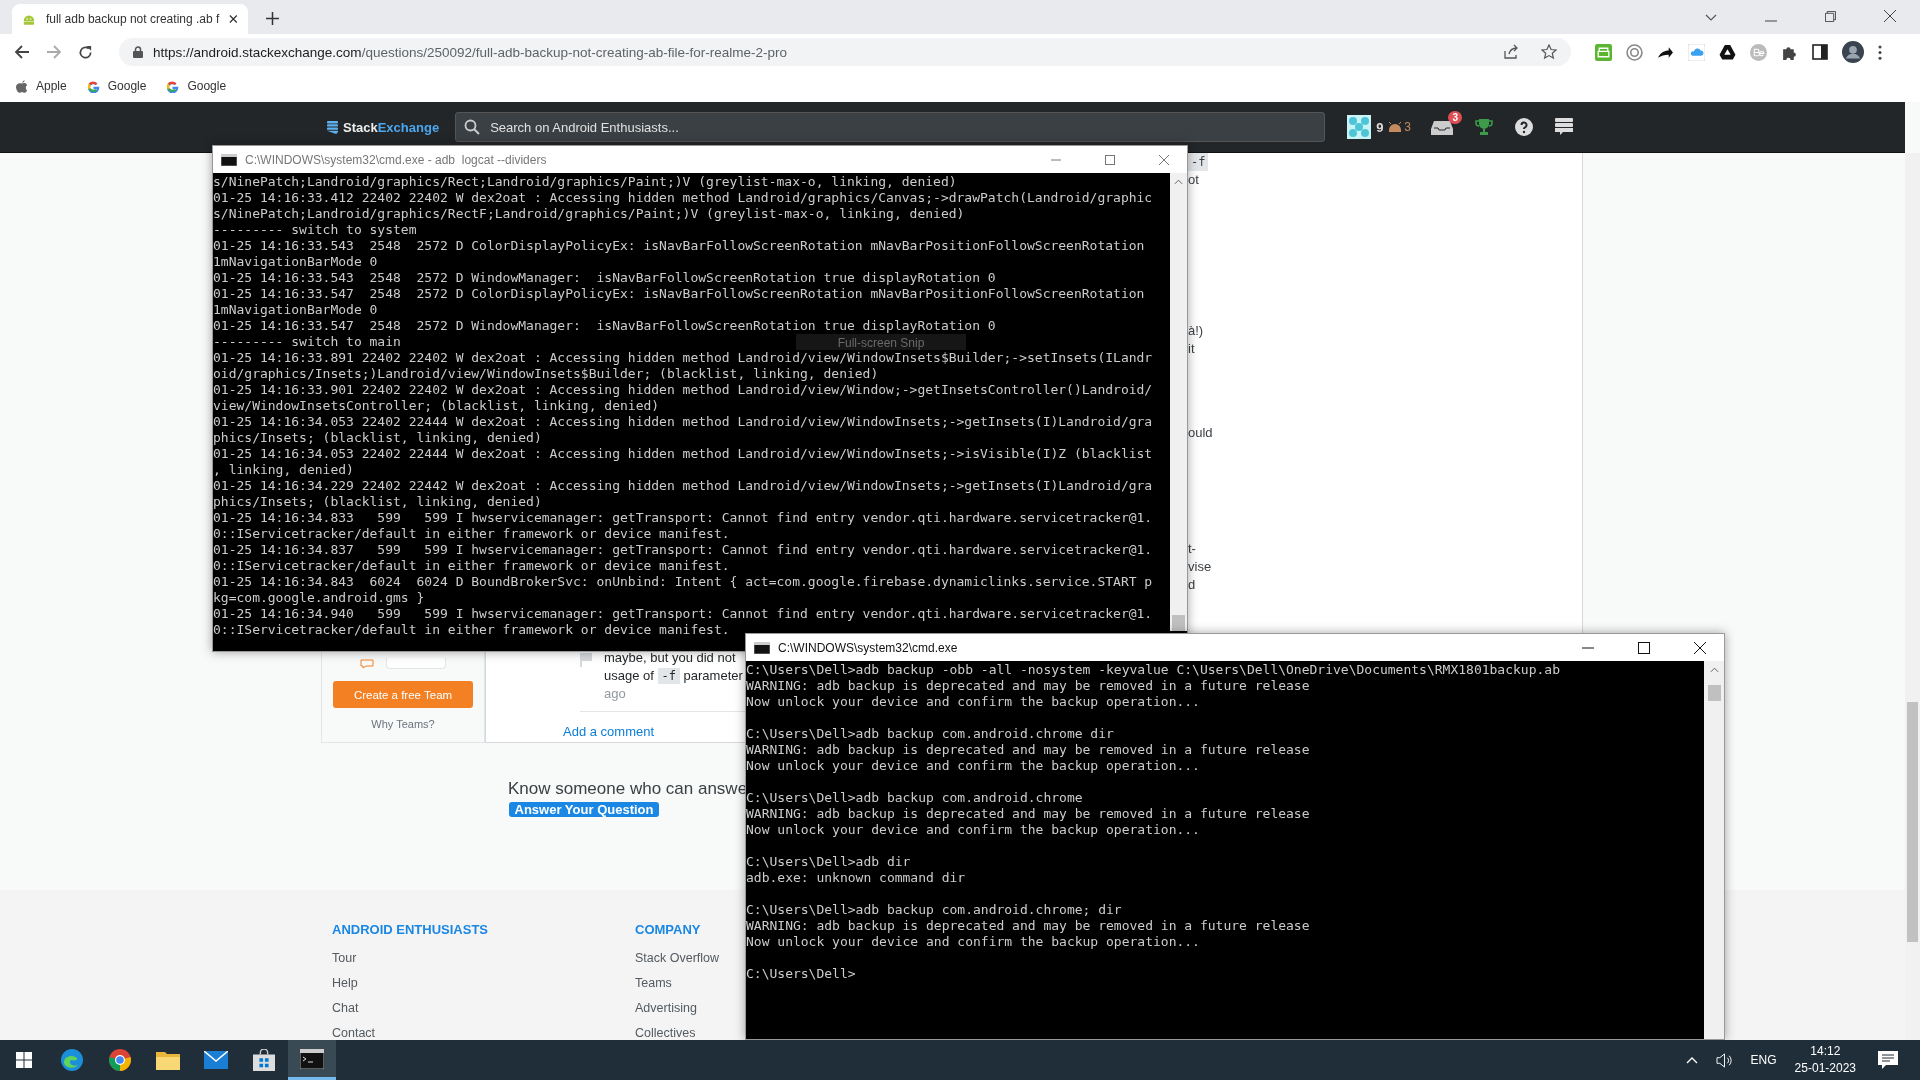 Image resolution: width=1920 pixels, height=1080 pixels. I want to click on footer-link: Help, so click(345, 983).